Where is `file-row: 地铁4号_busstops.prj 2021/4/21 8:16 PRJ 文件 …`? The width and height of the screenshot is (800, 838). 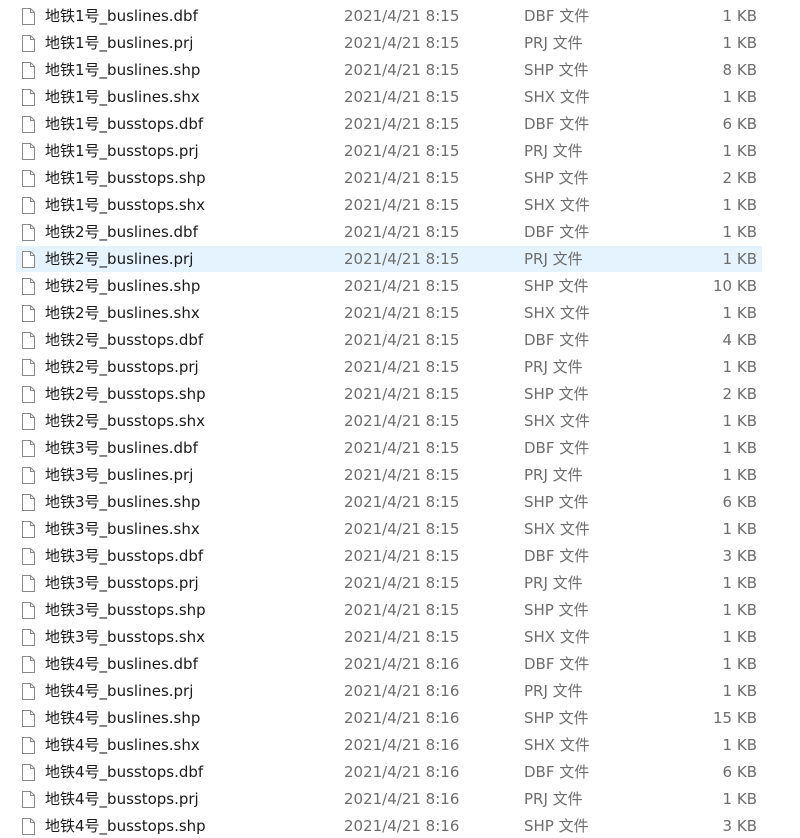
file-row: 地铁4号_busstops.prj 2021/4/21 8:16 PRJ 文件 … is located at coordinates (389, 799).